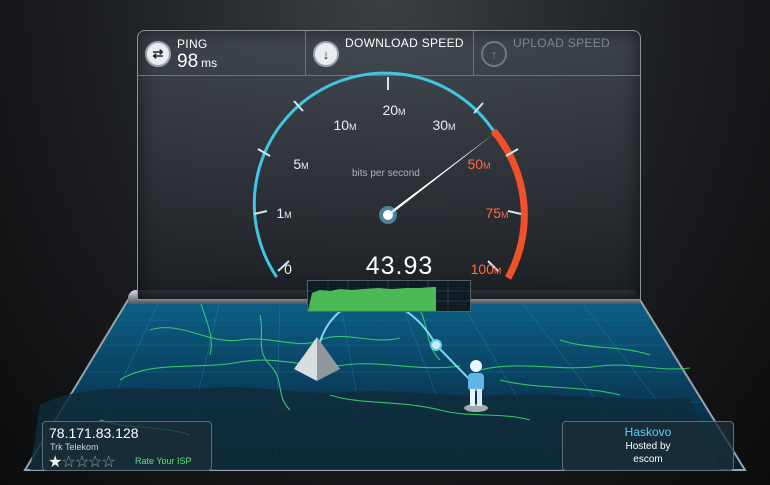 The height and width of the screenshot is (485, 770). I want to click on speed-history-graph, so click(389, 296).